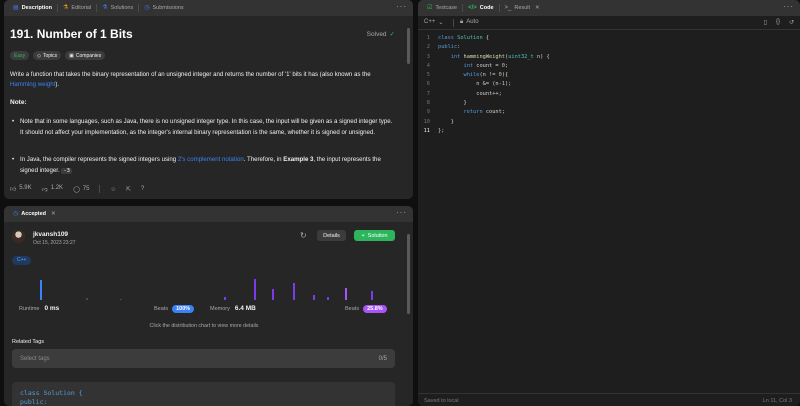 Image resolution: width=800 pixels, height=406 pixels. What do you see at coordinates (441, 23) in the screenshot?
I see `chevron-down-icon: ⌄` at bounding box center [441, 23].